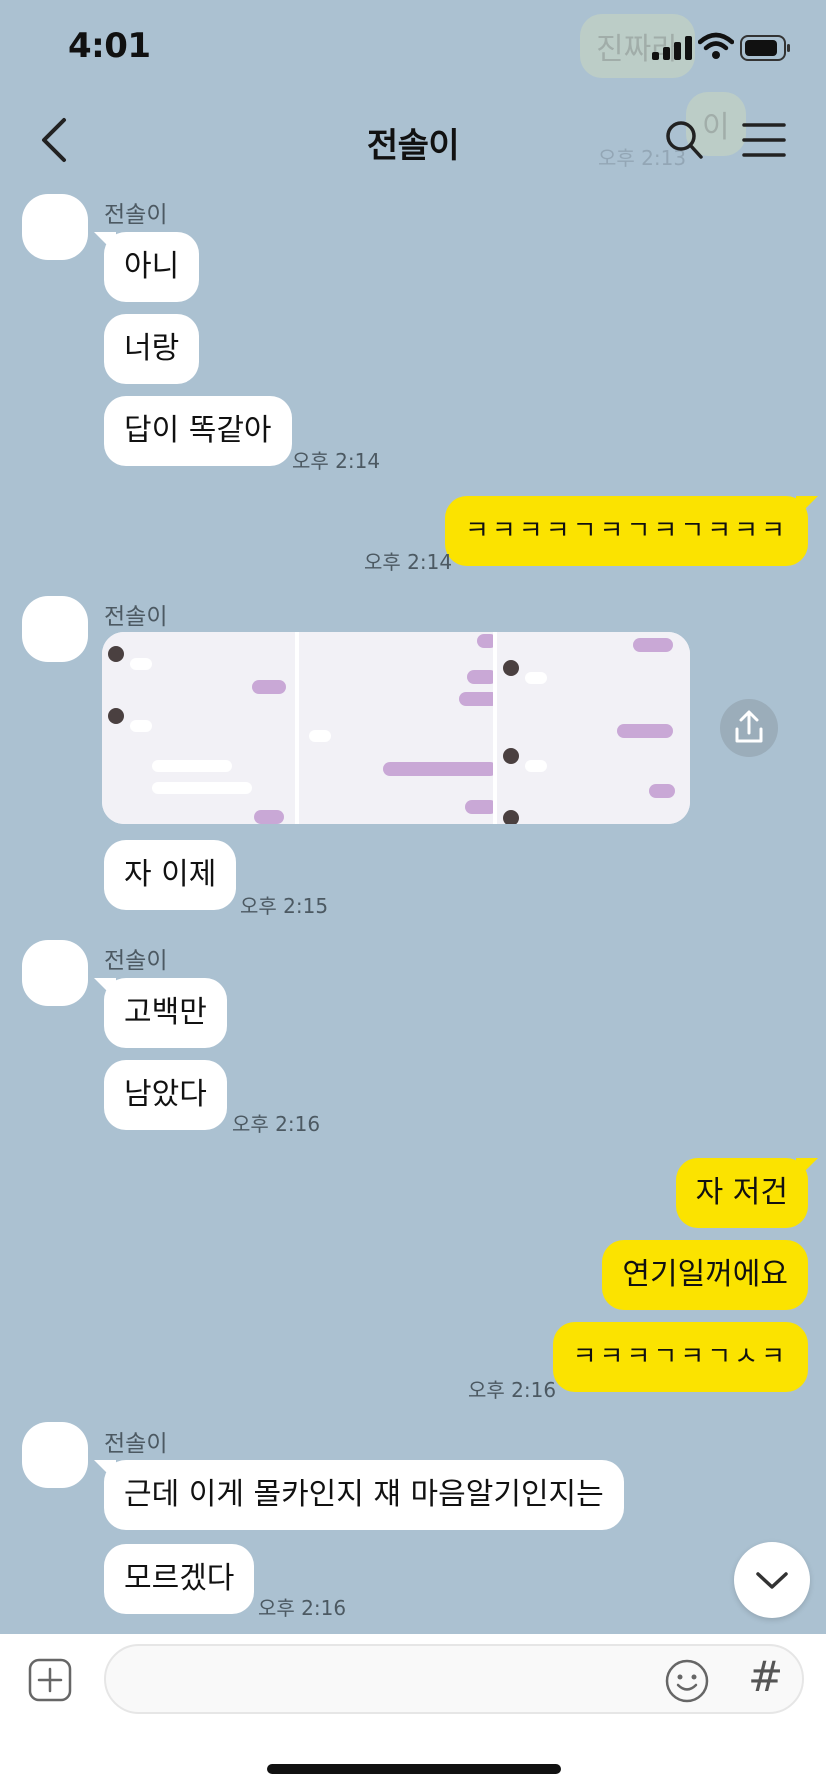 The height and width of the screenshot is (1792, 826). Describe the element at coordinates (414, 1769) in the screenshot. I see `home-indicator` at that location.